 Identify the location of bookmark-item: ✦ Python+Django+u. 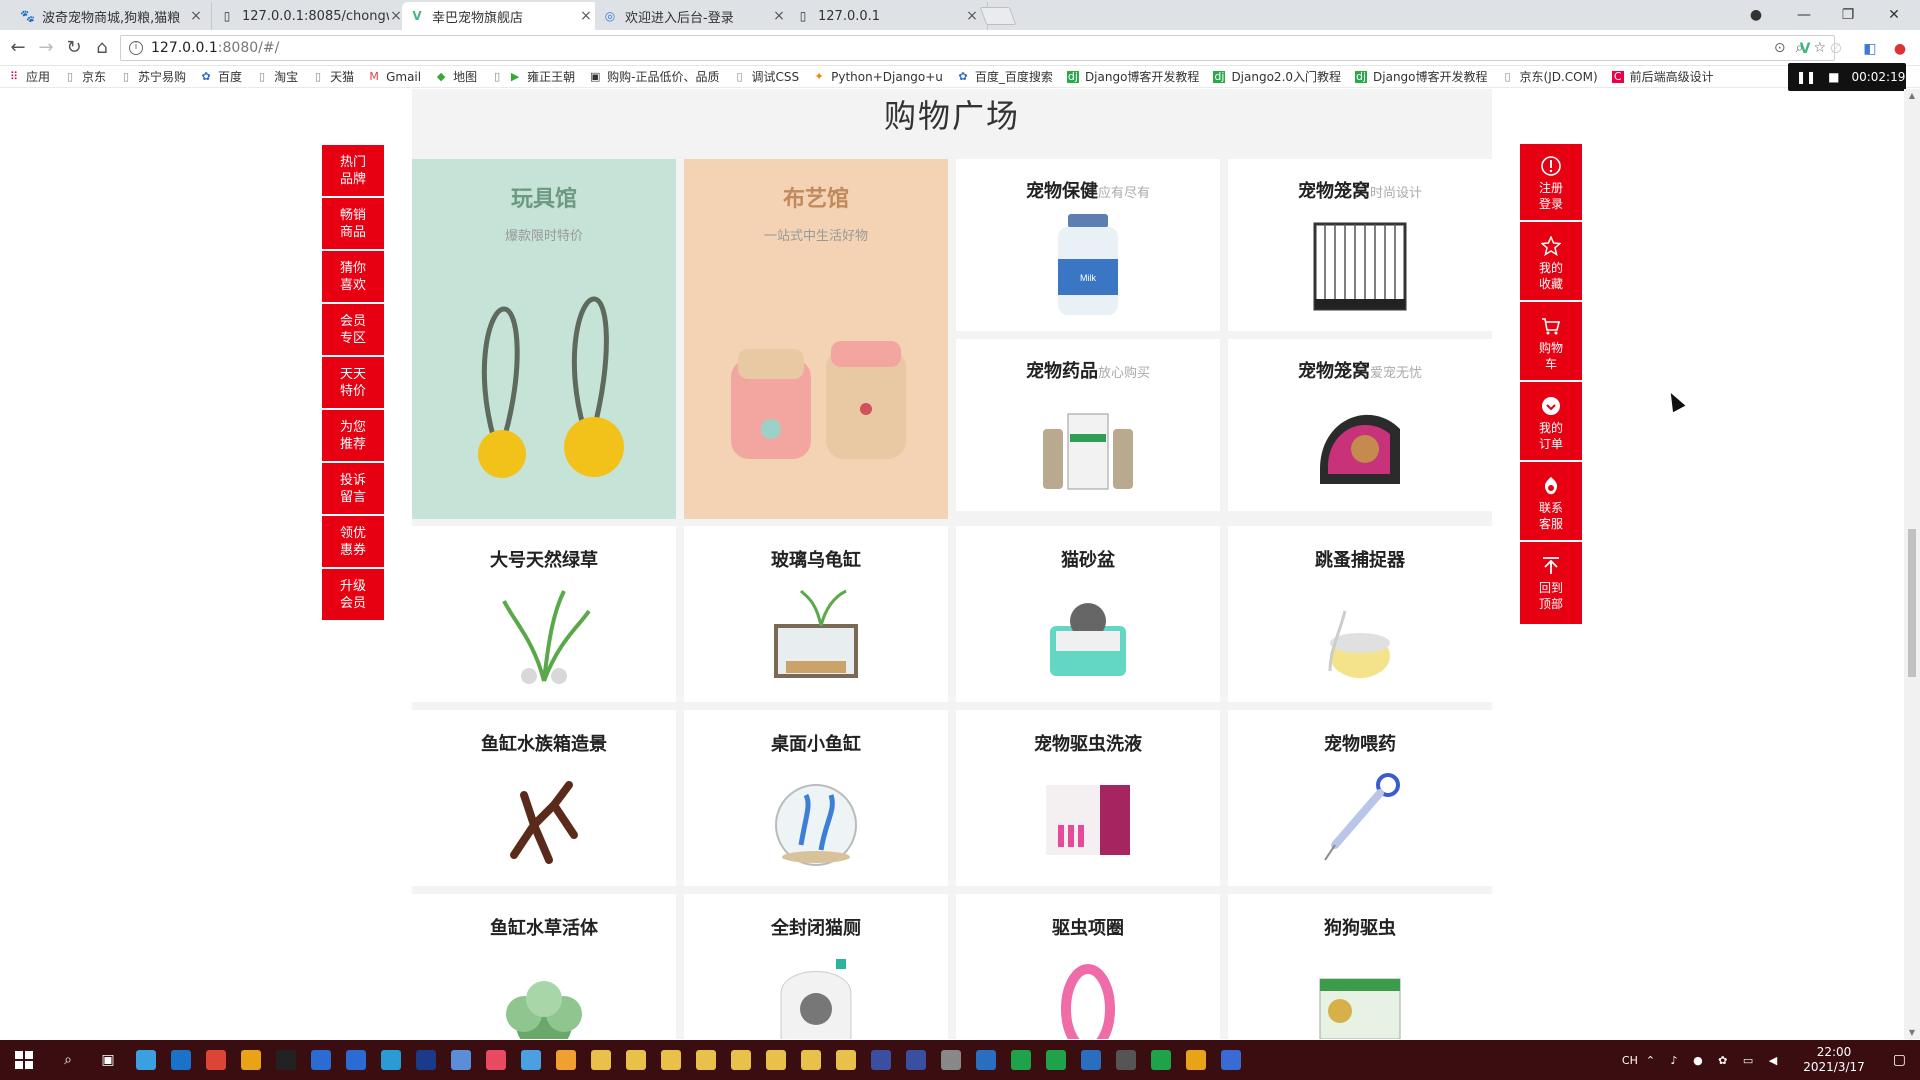
(878, 77).